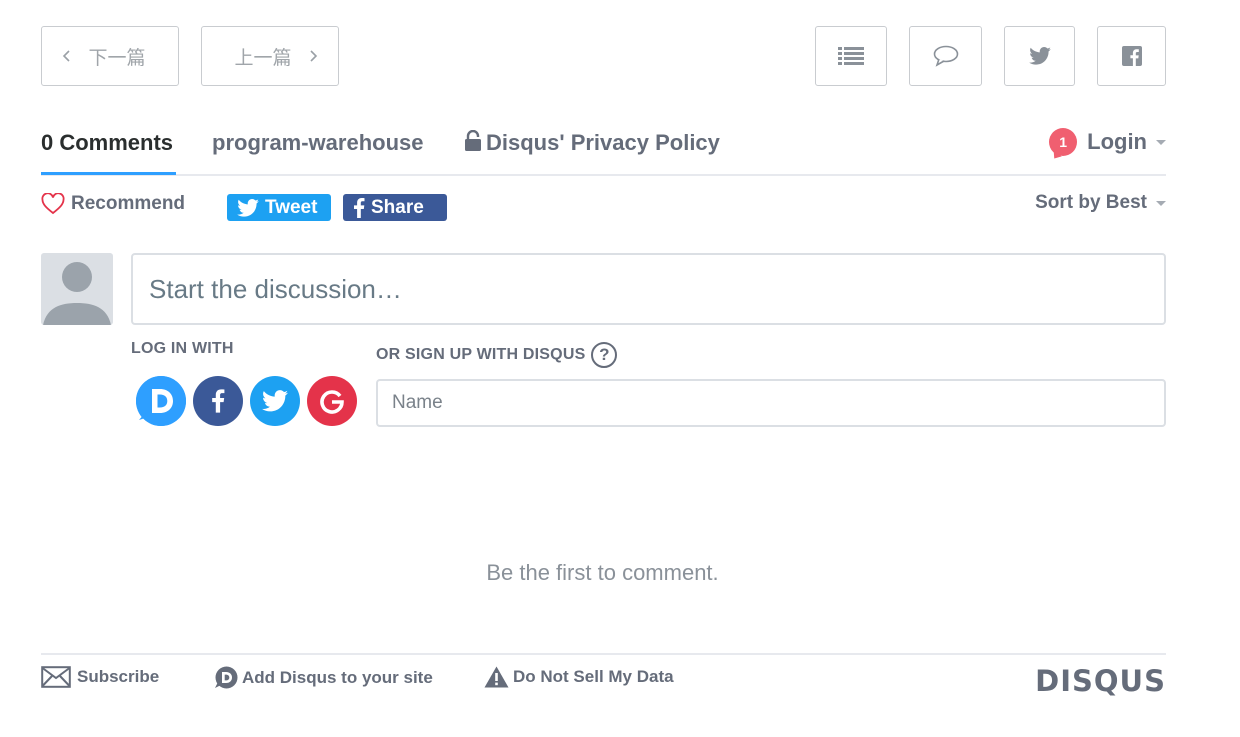 This screenshot has height=737, width=1240. What do you see at coordinates (397, 207) in the screenshot?
I see `share-label: Share` at bounding box center [397, 207].